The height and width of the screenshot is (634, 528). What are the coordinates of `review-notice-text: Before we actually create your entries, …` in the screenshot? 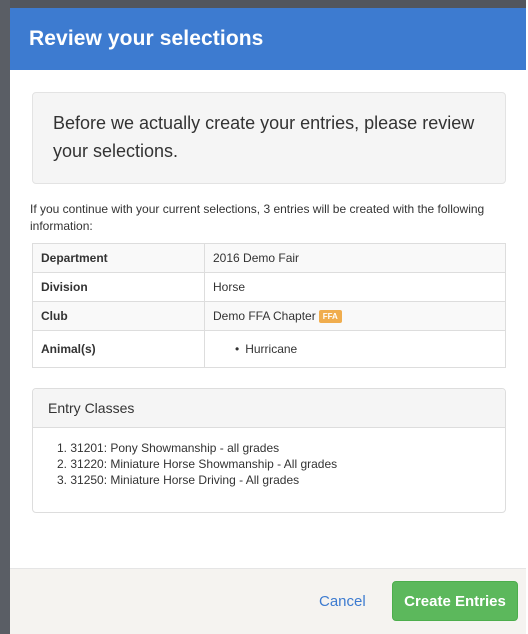 It's located at (264, 137).